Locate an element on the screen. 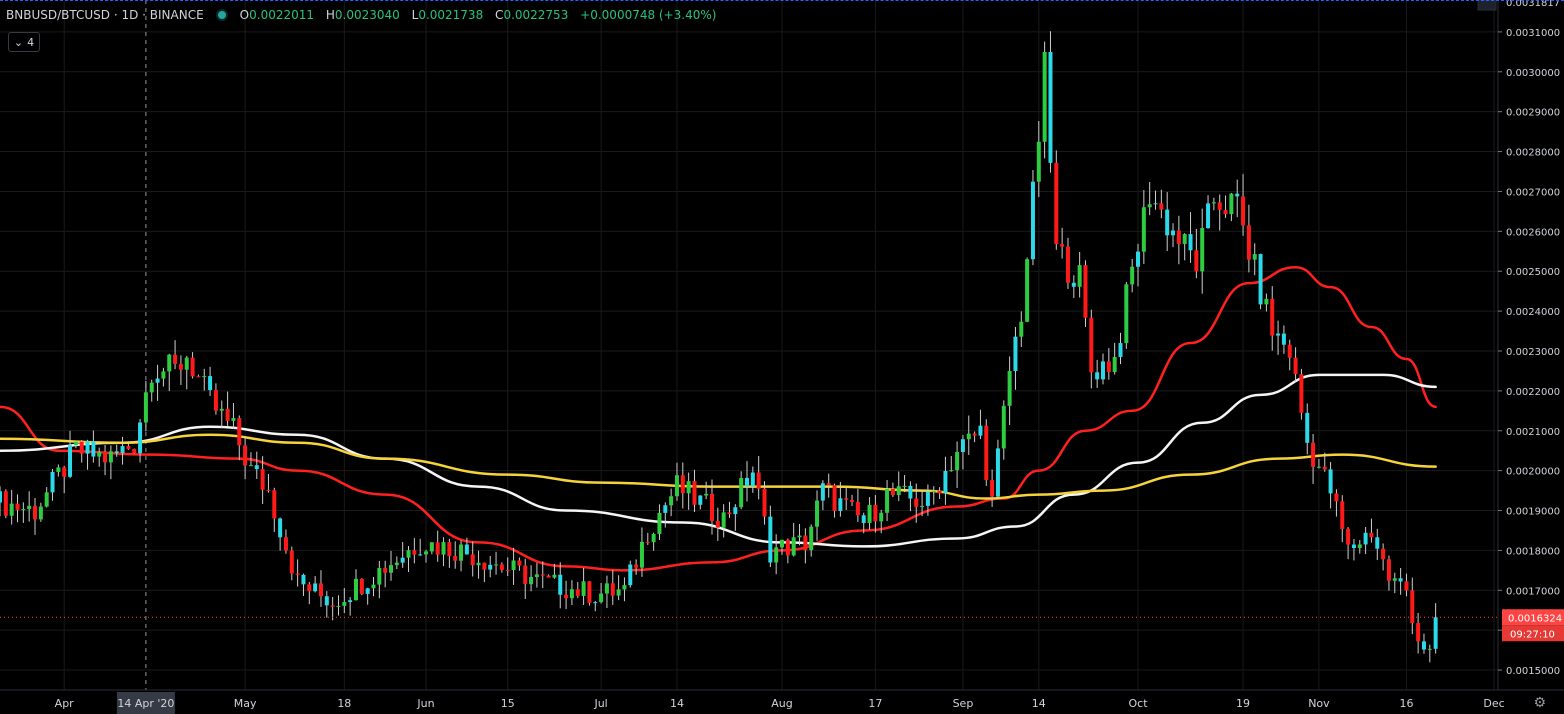  symbol-title: BNBUSD/BTCUSD · 1D · BINANCE is located at coordinates (105, 15).